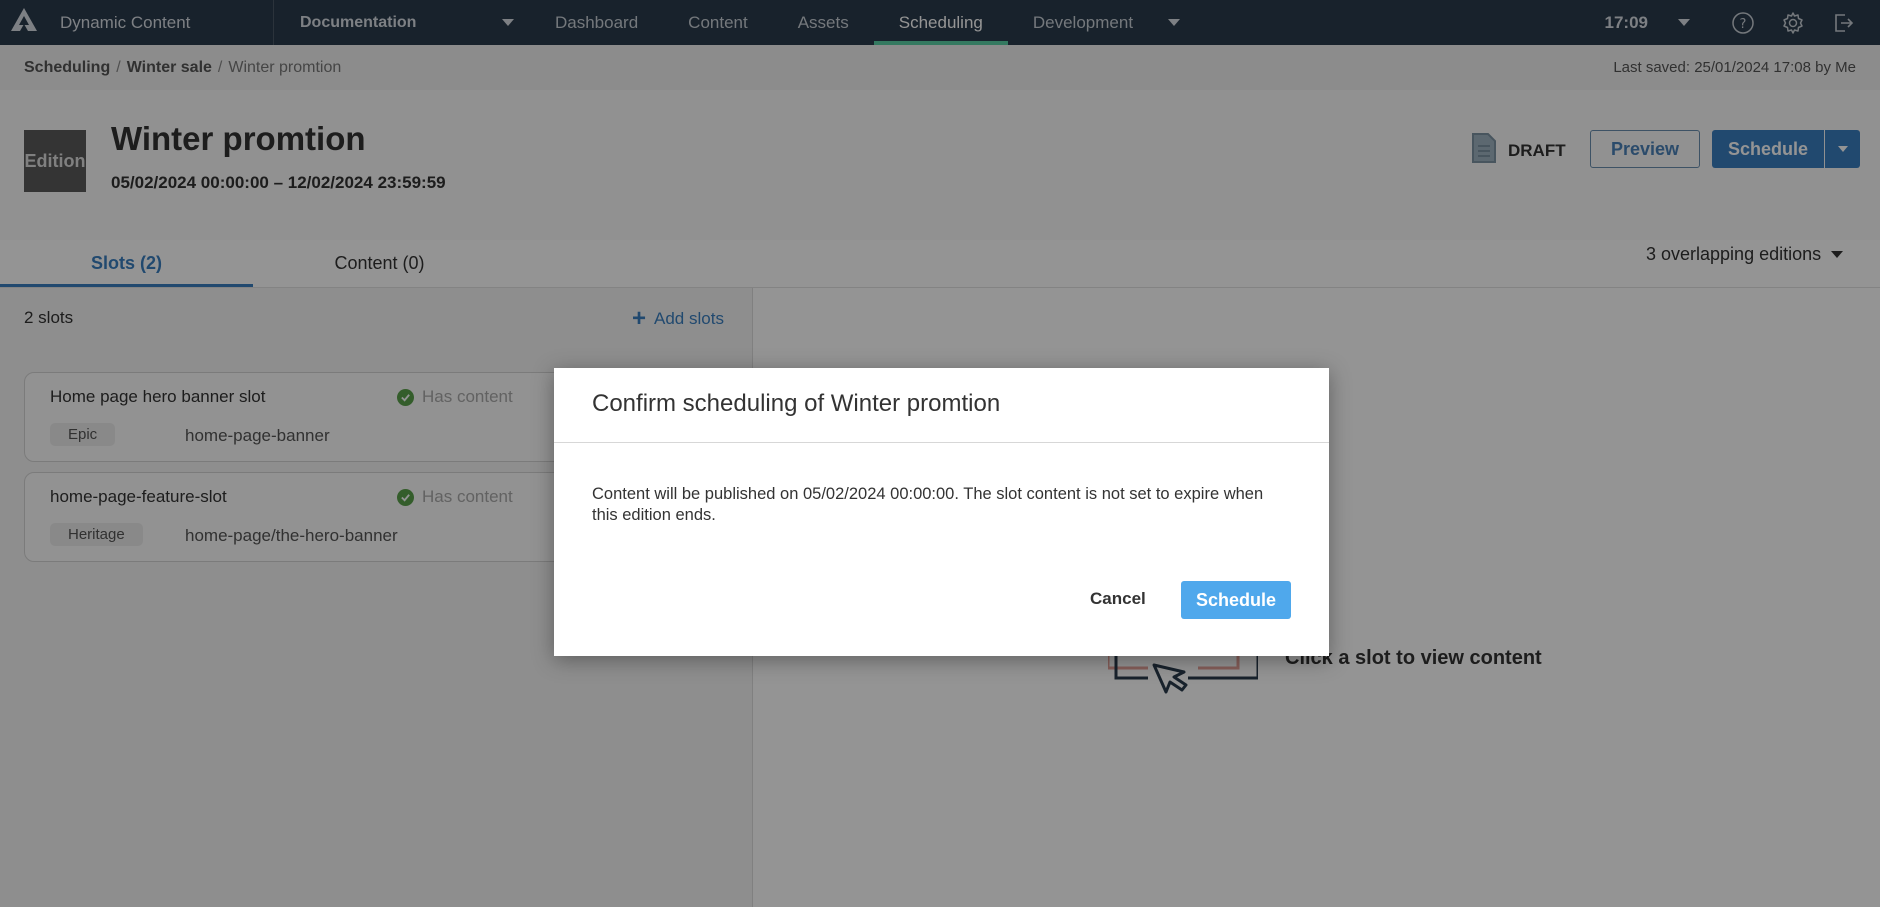  Describe the element at coordinates (941, 442) in the screenshot. I see `dialog-divider` at that location.